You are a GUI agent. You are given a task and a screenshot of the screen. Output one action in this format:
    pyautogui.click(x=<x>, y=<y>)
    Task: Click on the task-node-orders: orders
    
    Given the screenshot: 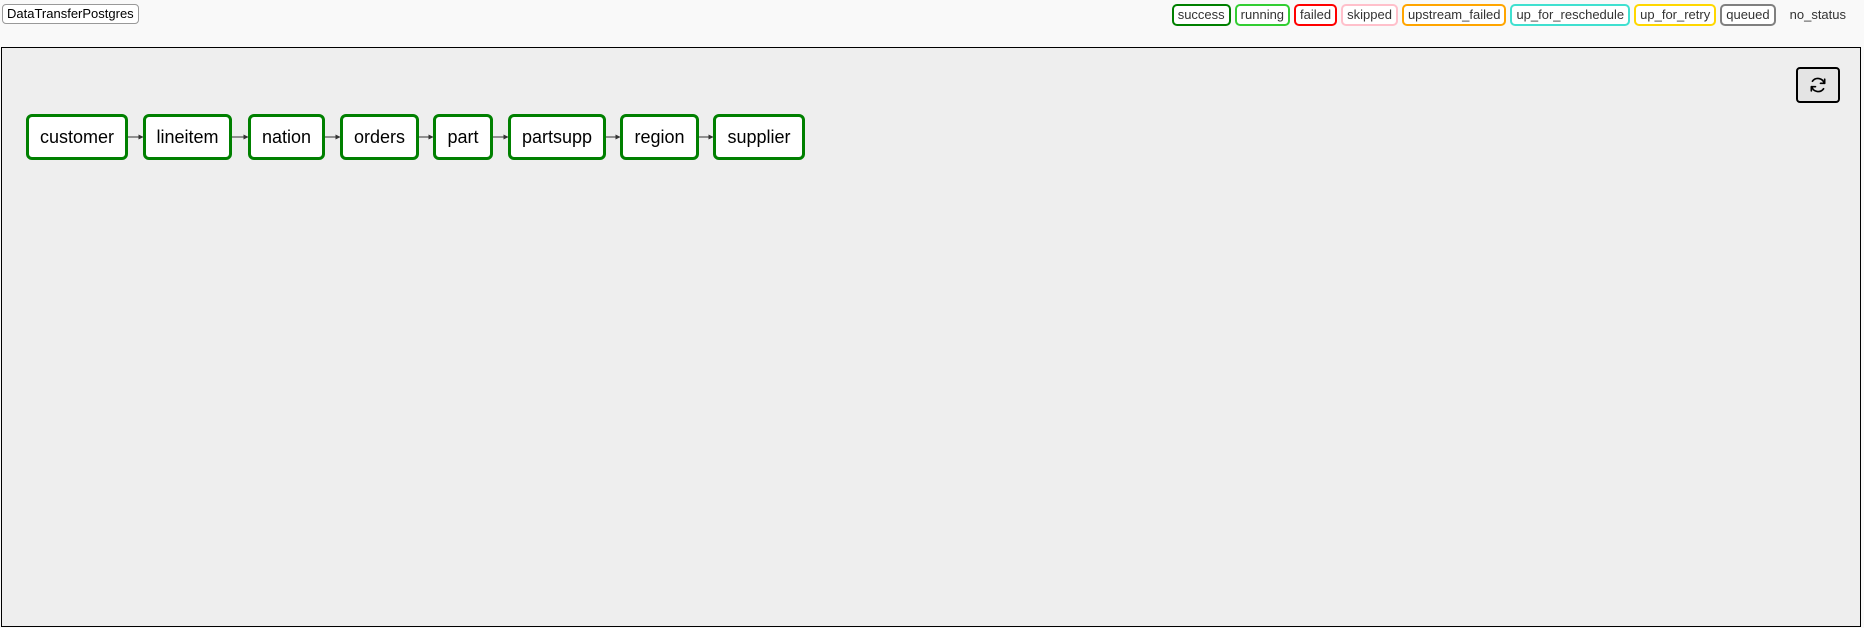 What is the action you would take?
    pyautogui.click(x=379, y=137)
    